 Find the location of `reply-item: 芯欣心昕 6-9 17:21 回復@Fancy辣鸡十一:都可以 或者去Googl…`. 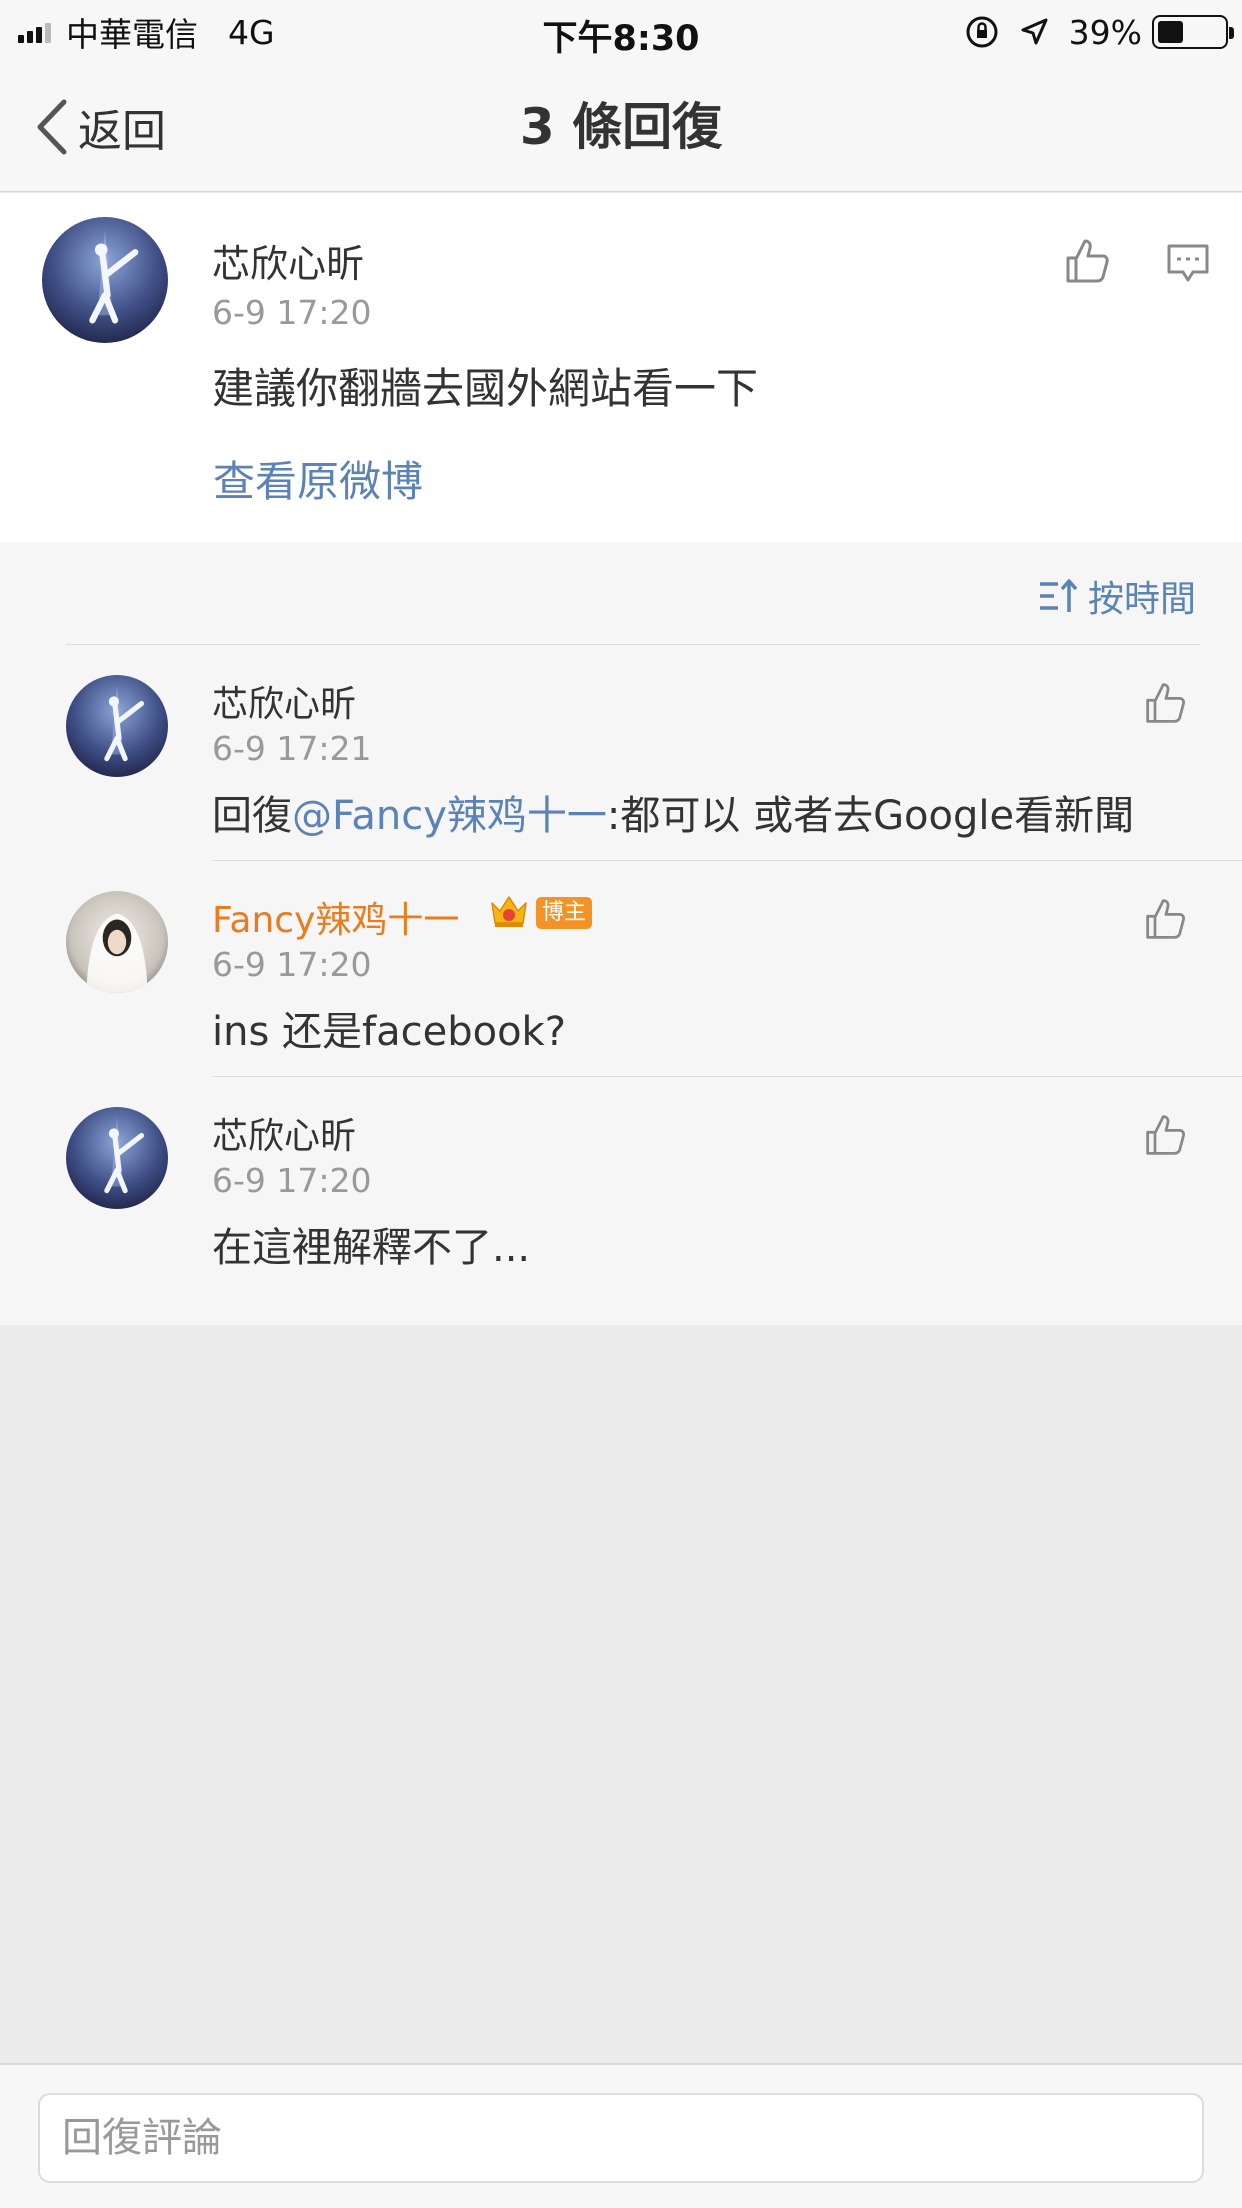

reply-item: 芯欣心昕 6-9 17:21 回復@Fancy辣鸡十一:都可以 或者去Googl… is located at coordinates (621, 752).